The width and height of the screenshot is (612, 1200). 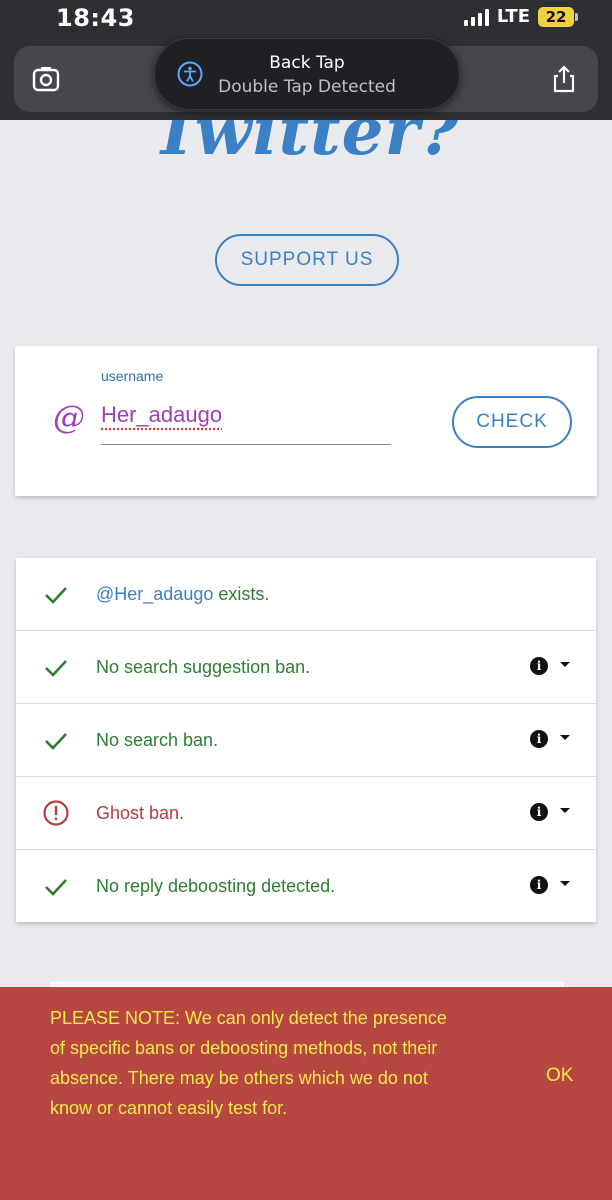 I want to click on result-row-search-ban: No search ban. i, so click(x=306, y=740).